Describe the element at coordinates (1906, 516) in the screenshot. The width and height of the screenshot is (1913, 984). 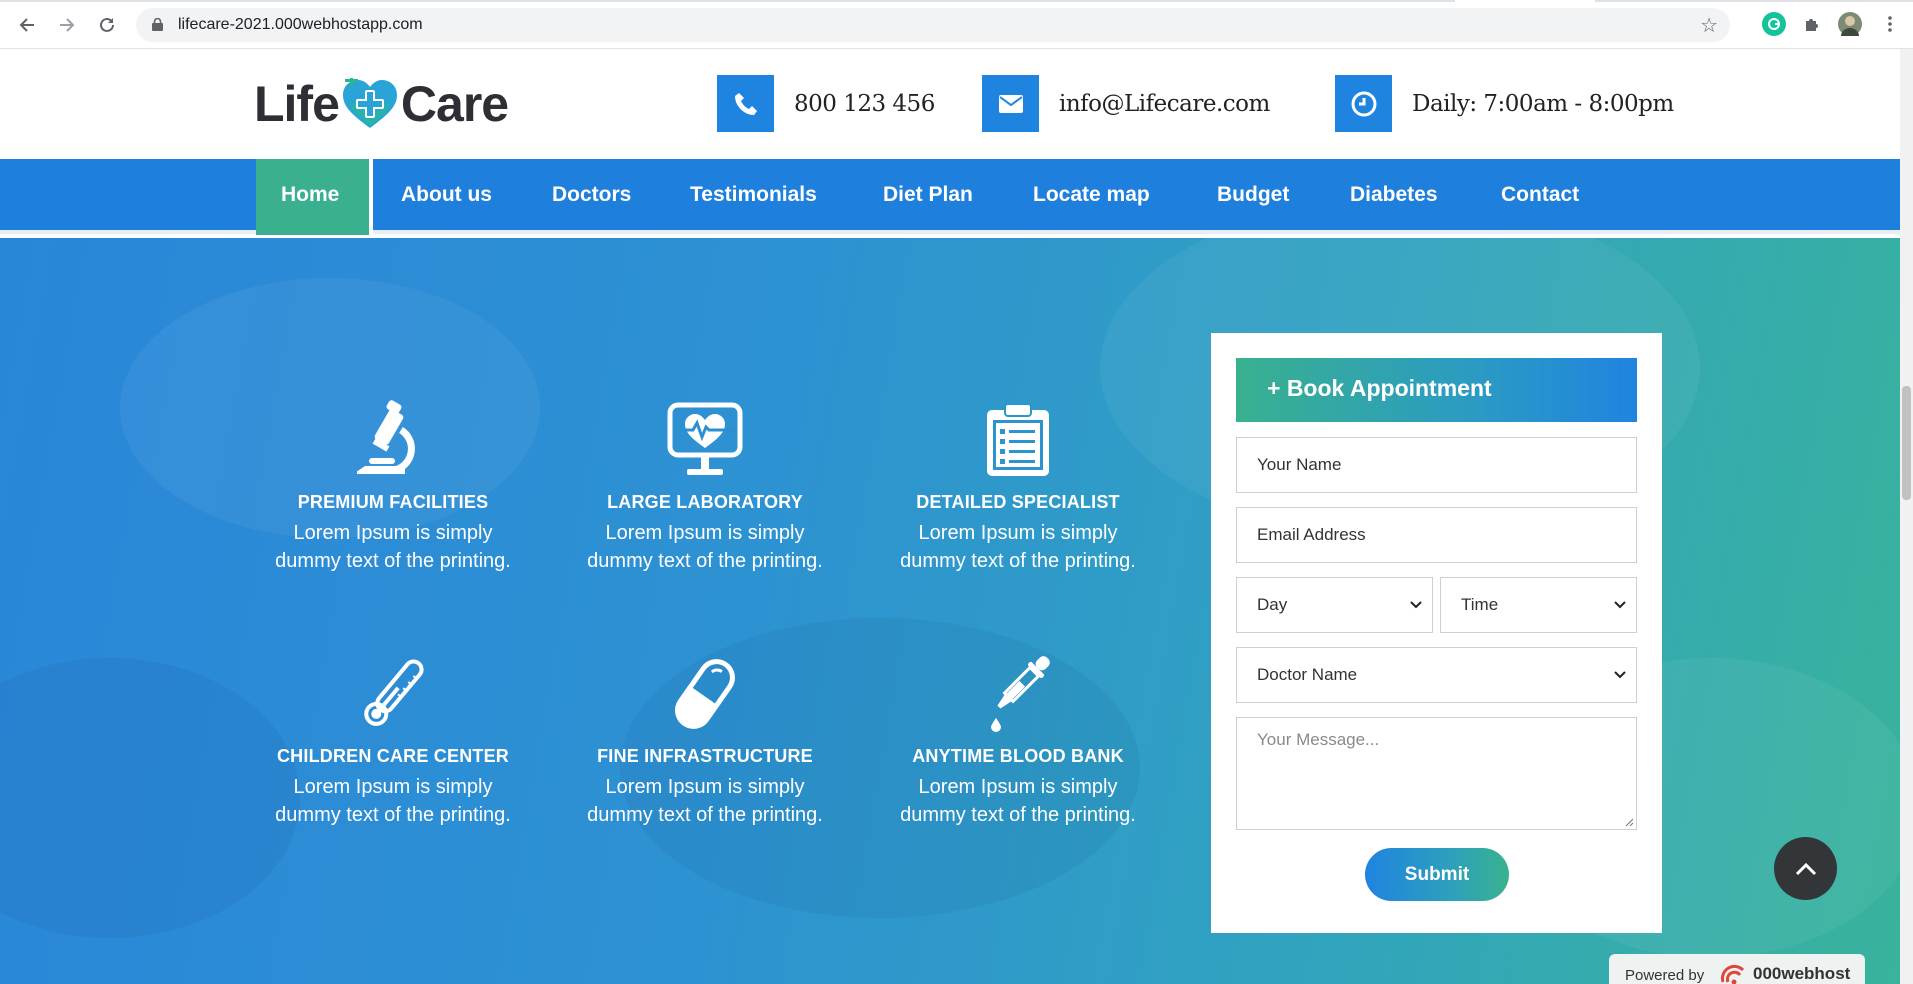
I see `page-scrollbar` at that location.